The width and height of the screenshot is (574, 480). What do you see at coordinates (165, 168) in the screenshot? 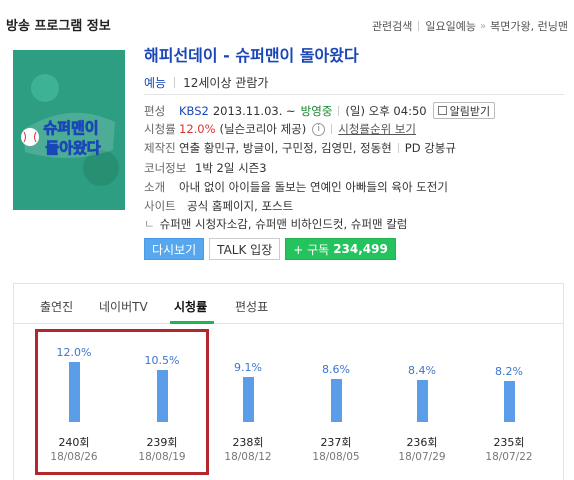
I see `corner-label: 코너정보` at bounding box center [165, 168].